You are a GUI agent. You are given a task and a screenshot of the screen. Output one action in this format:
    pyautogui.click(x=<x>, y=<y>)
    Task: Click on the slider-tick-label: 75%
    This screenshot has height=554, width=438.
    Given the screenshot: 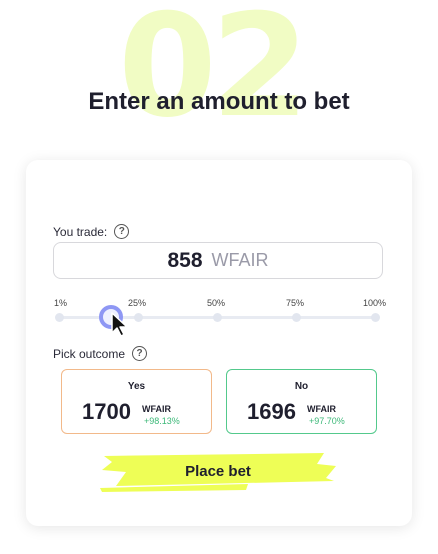 What is the action you would take?
    pyautogui.click(x=295, y=303)
    